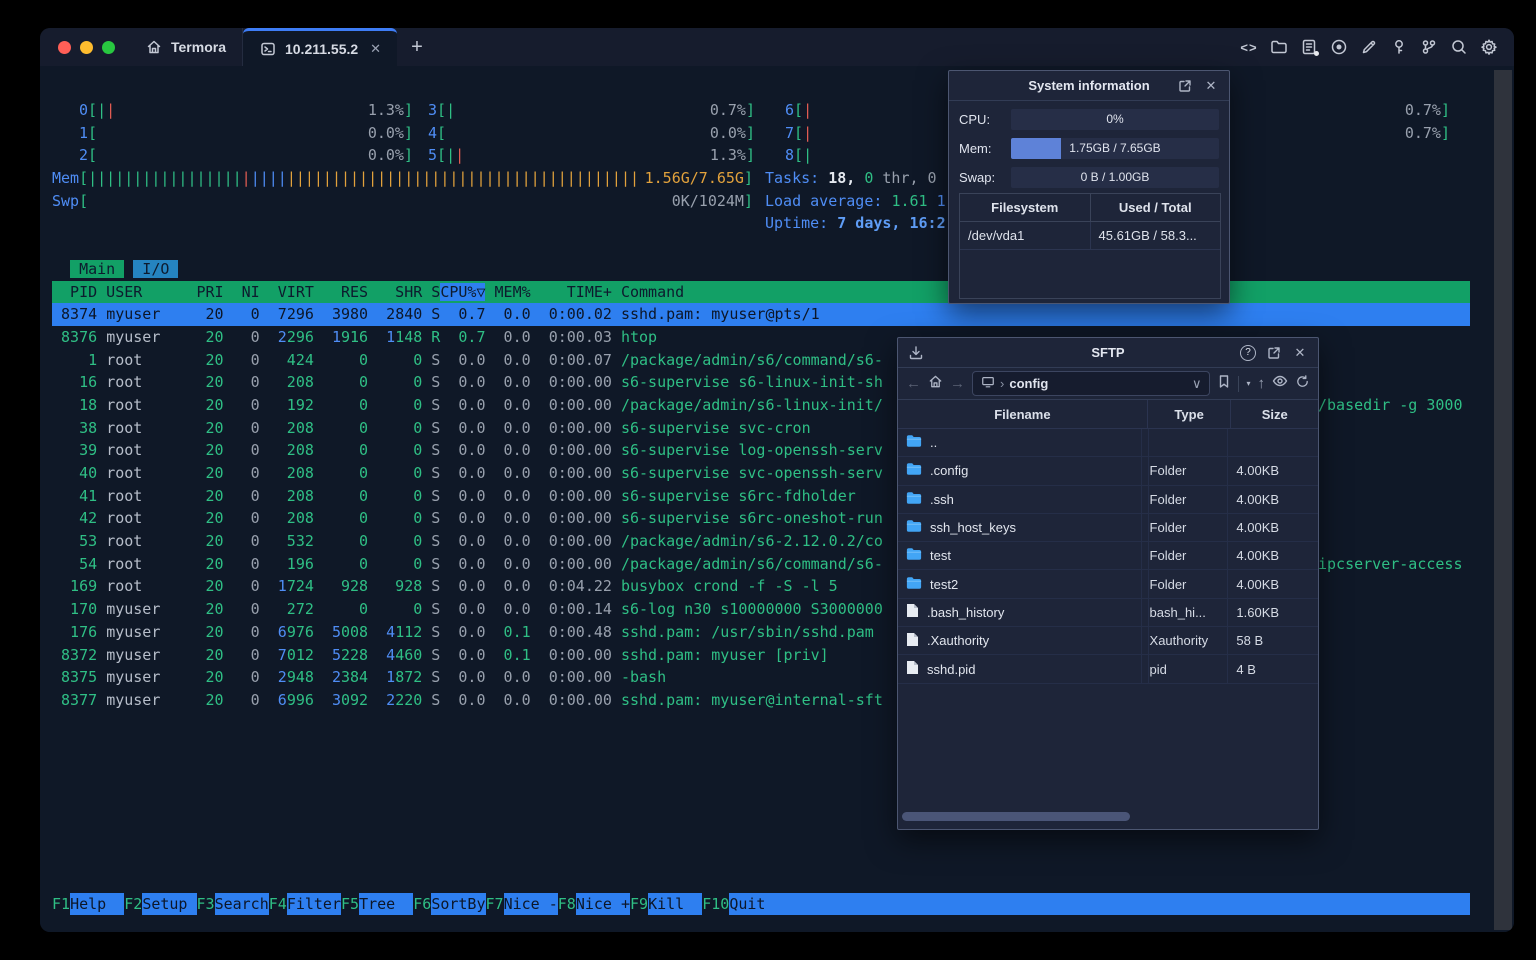  Describe the element at coordinates (602, 904) in the screenshot. I see `fkey-button-nice-: Nice +` at that location.